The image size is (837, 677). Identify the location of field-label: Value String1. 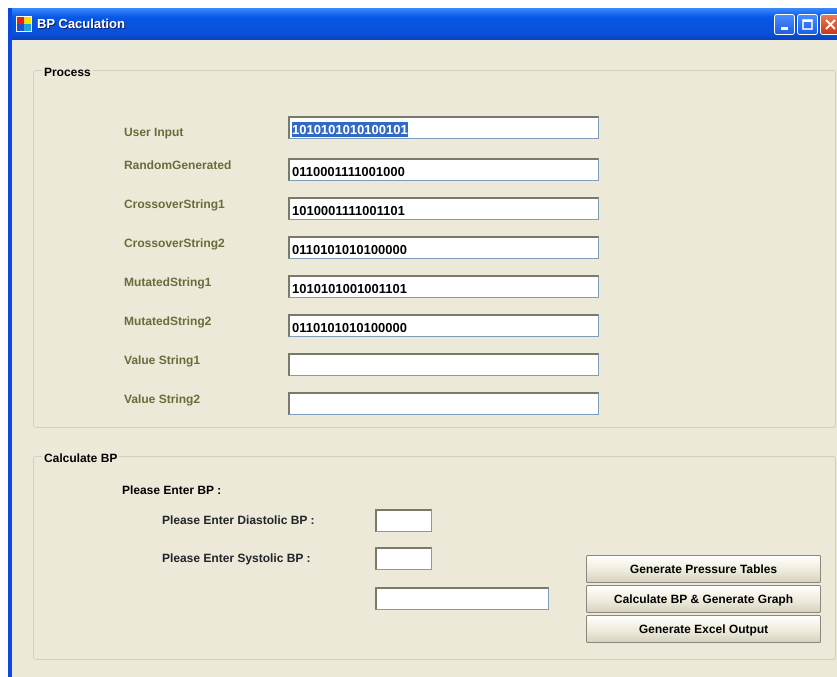
(162, 360).